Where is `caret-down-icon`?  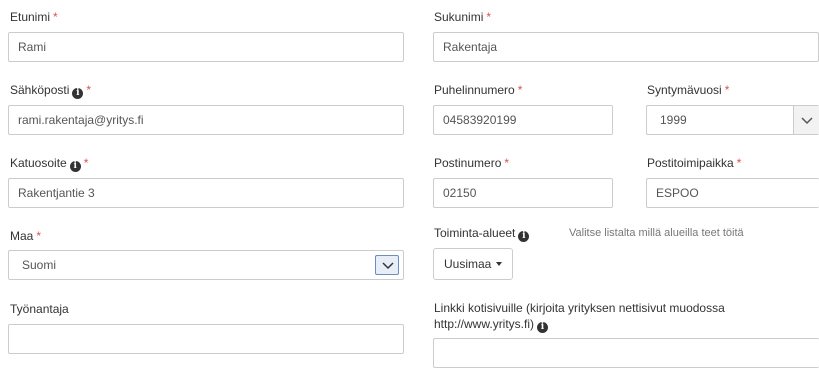 caret-down-icon is located at coordinates (499, 264).